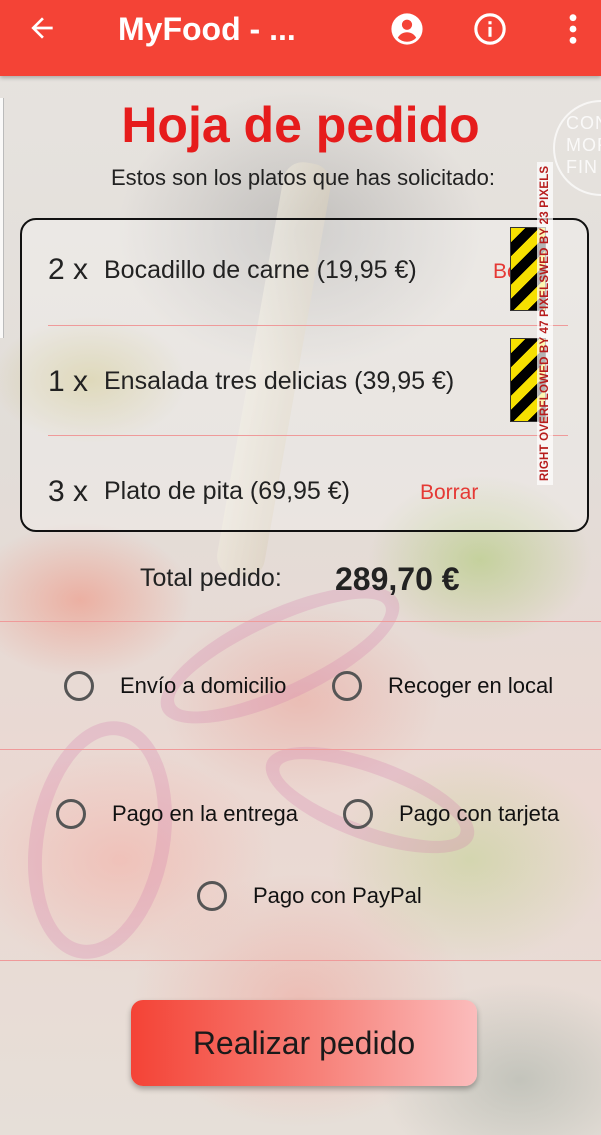 The width and height of the screenshot is (601, 1135). I want to click on page-title: Hoja de pedido, so click(300, 125).